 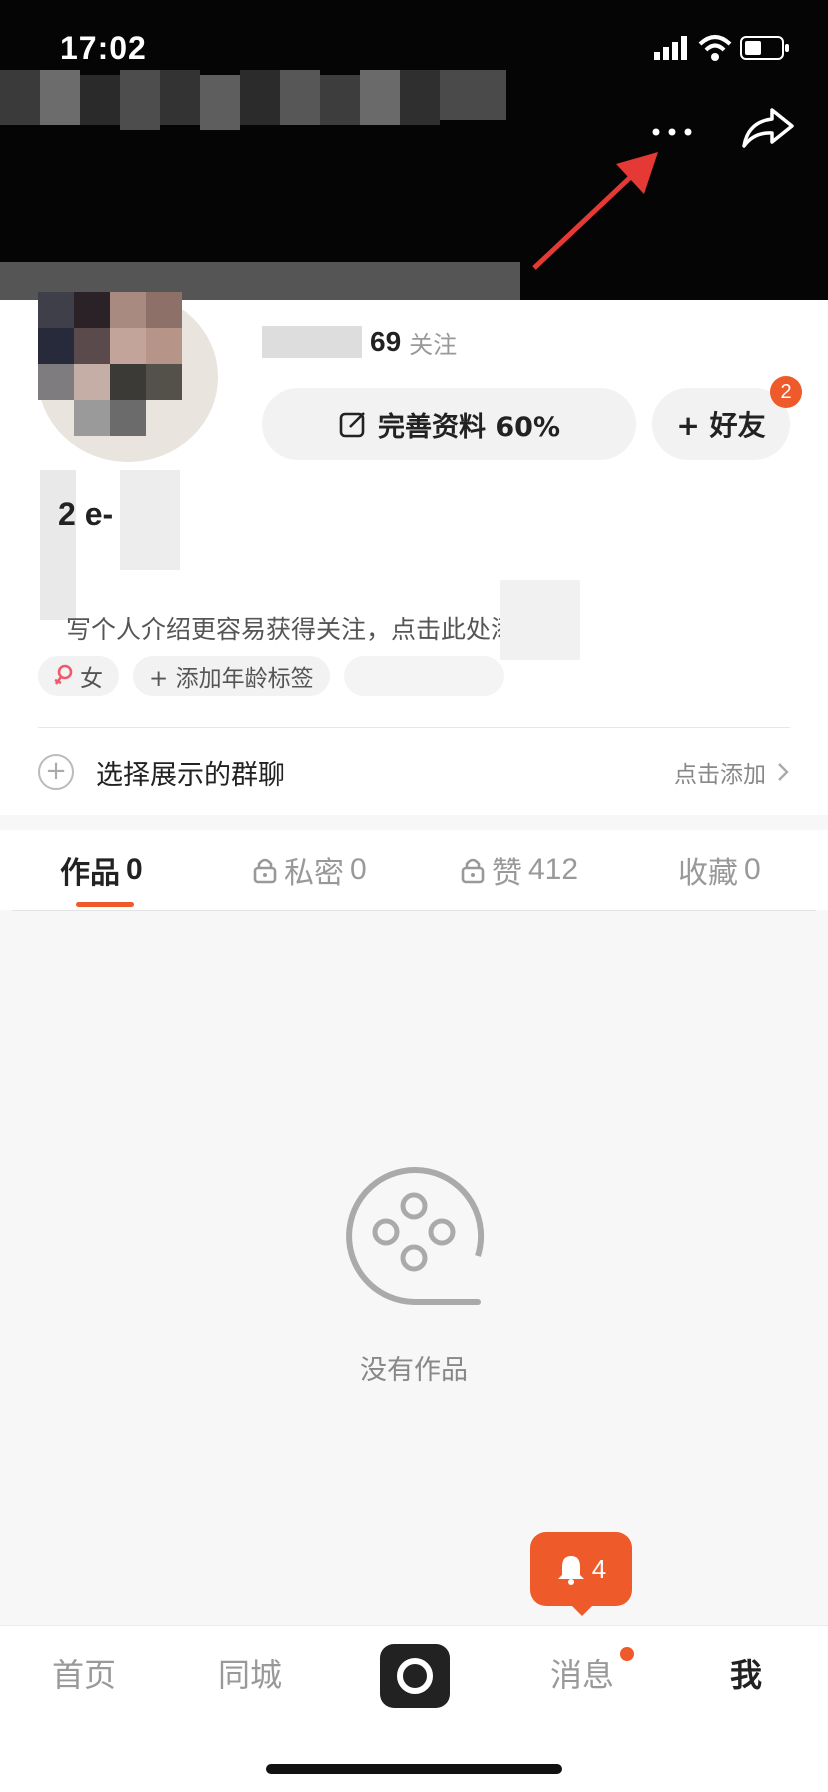 What do you see at coordinates (358, 869) in the screenshot?
I see `tab-private-count: 0` at bounding box center [358, 869].